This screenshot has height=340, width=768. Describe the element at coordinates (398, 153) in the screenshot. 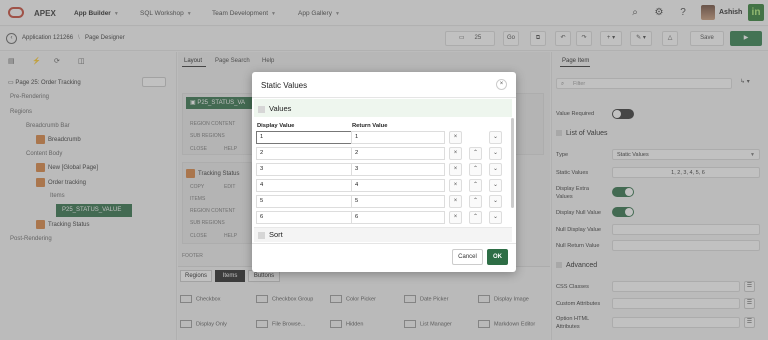

I see `return-value-input: 2` at that location.